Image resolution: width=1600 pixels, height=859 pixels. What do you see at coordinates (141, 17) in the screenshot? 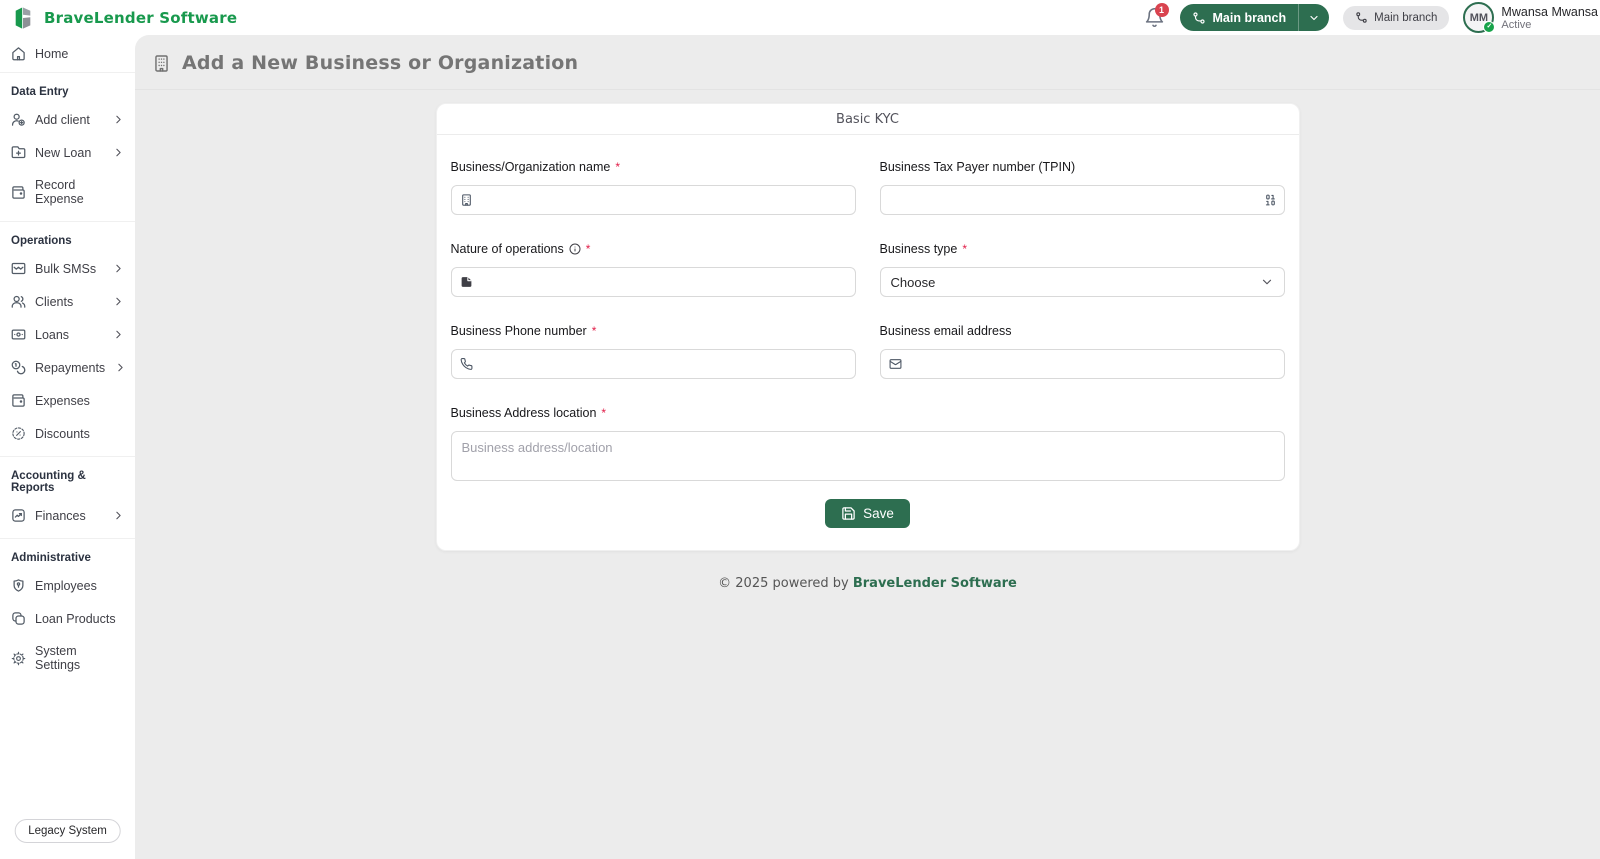
I see `brand-name: BraveLender Software` at bounding box center [141, 17].